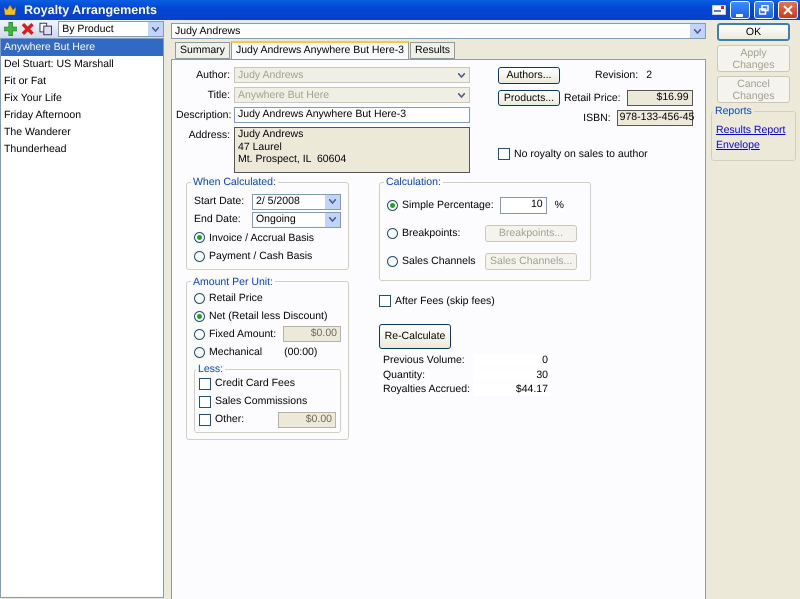  What do you see at coordinates (733, 111) in the screenshot?
I see `group-title: Reports` at bounding box center [733, 111].